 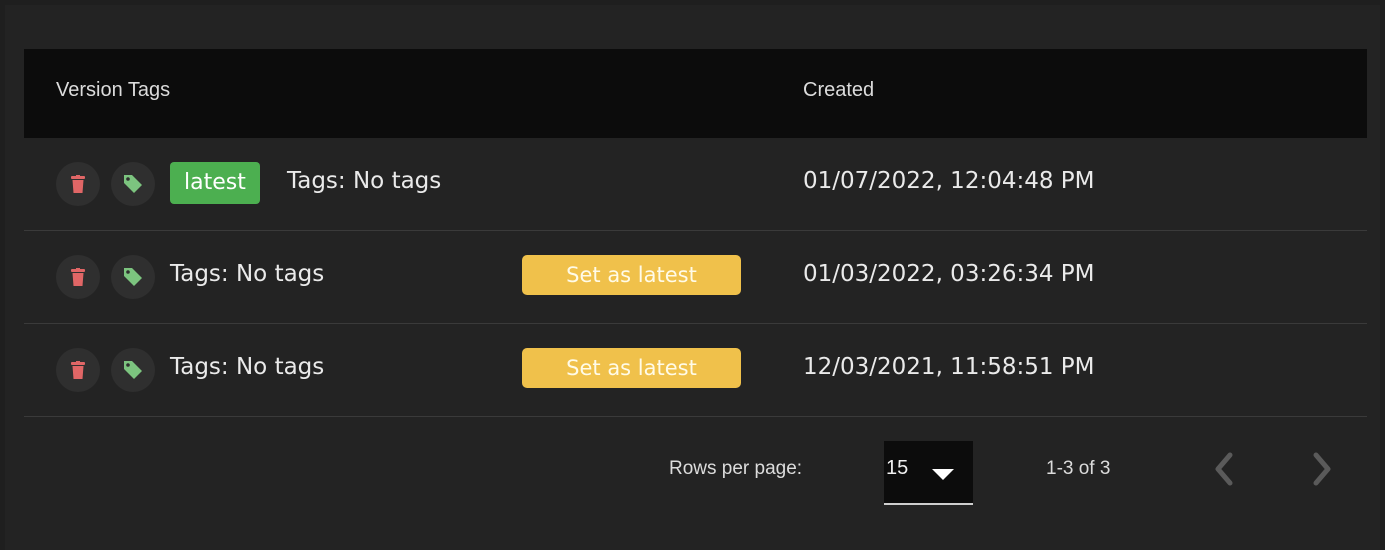 I want to click on rows-per-page-label: Rows per page:, so click(x=736, y=468).